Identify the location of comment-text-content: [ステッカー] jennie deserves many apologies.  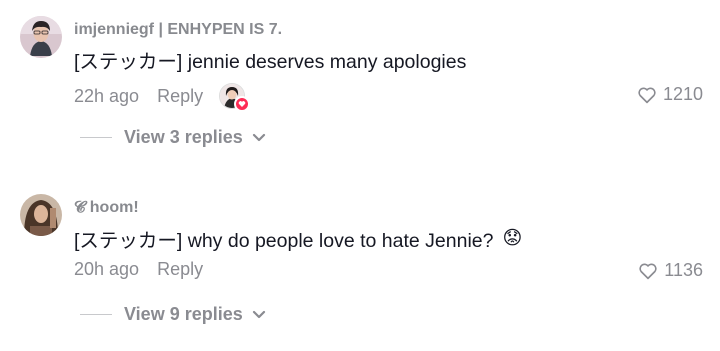
(270, 62).